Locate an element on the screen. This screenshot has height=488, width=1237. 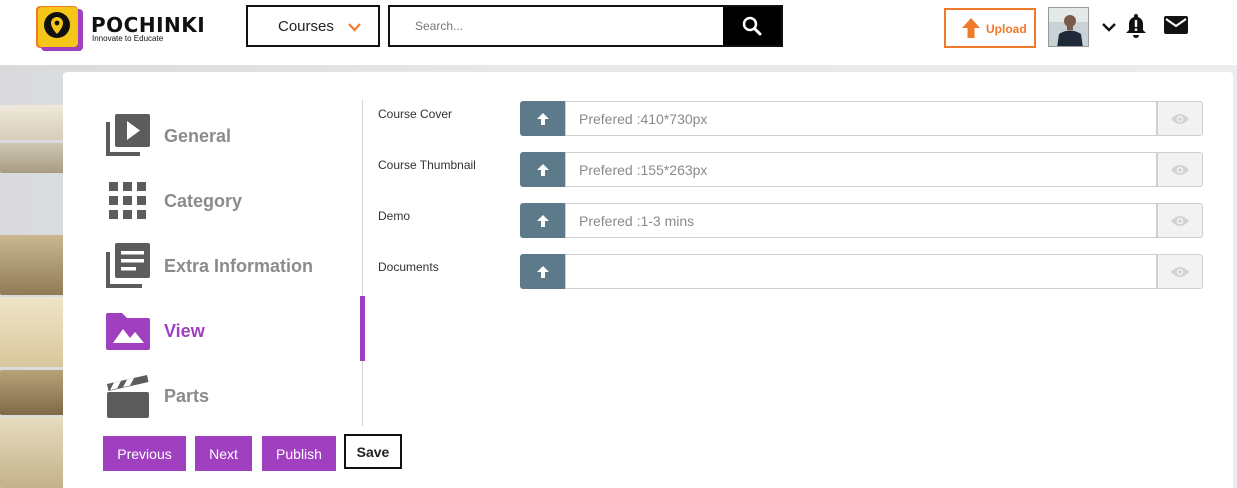
field-demo: Demo is located at coordinates (791, 221).